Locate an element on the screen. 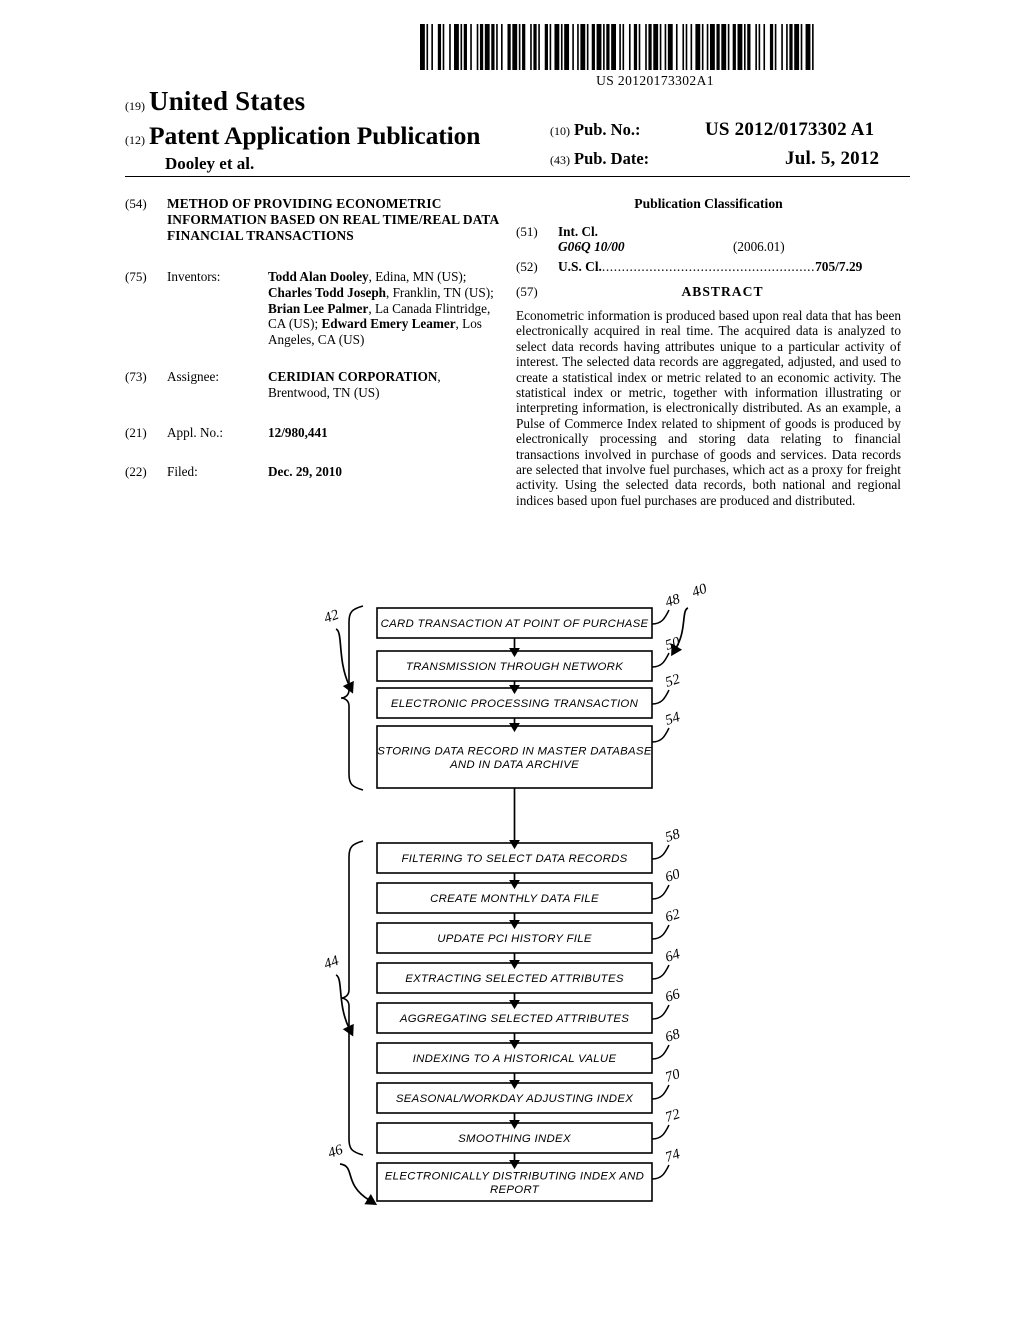  us-cl-label: U.S. Cl. is located at coordinates (580, 266).